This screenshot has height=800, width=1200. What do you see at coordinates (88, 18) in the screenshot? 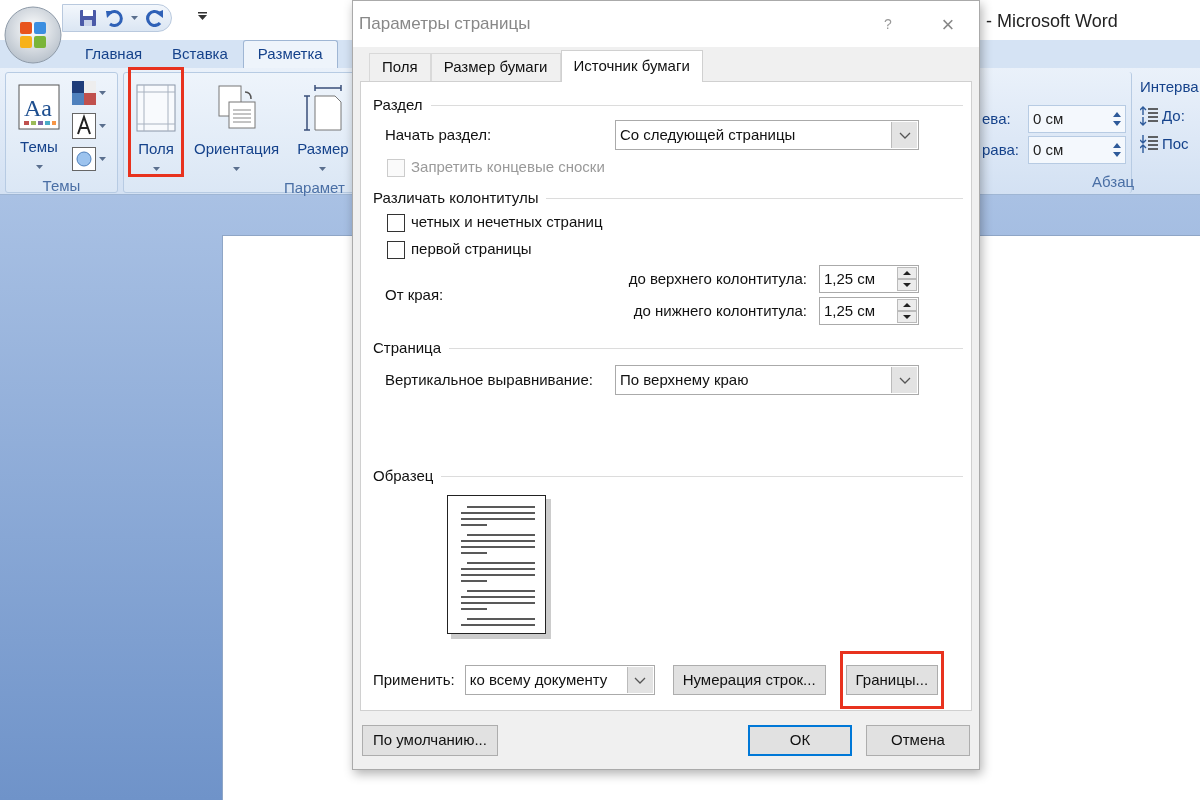
I see `save-icon` at bounding box center [88, 18].